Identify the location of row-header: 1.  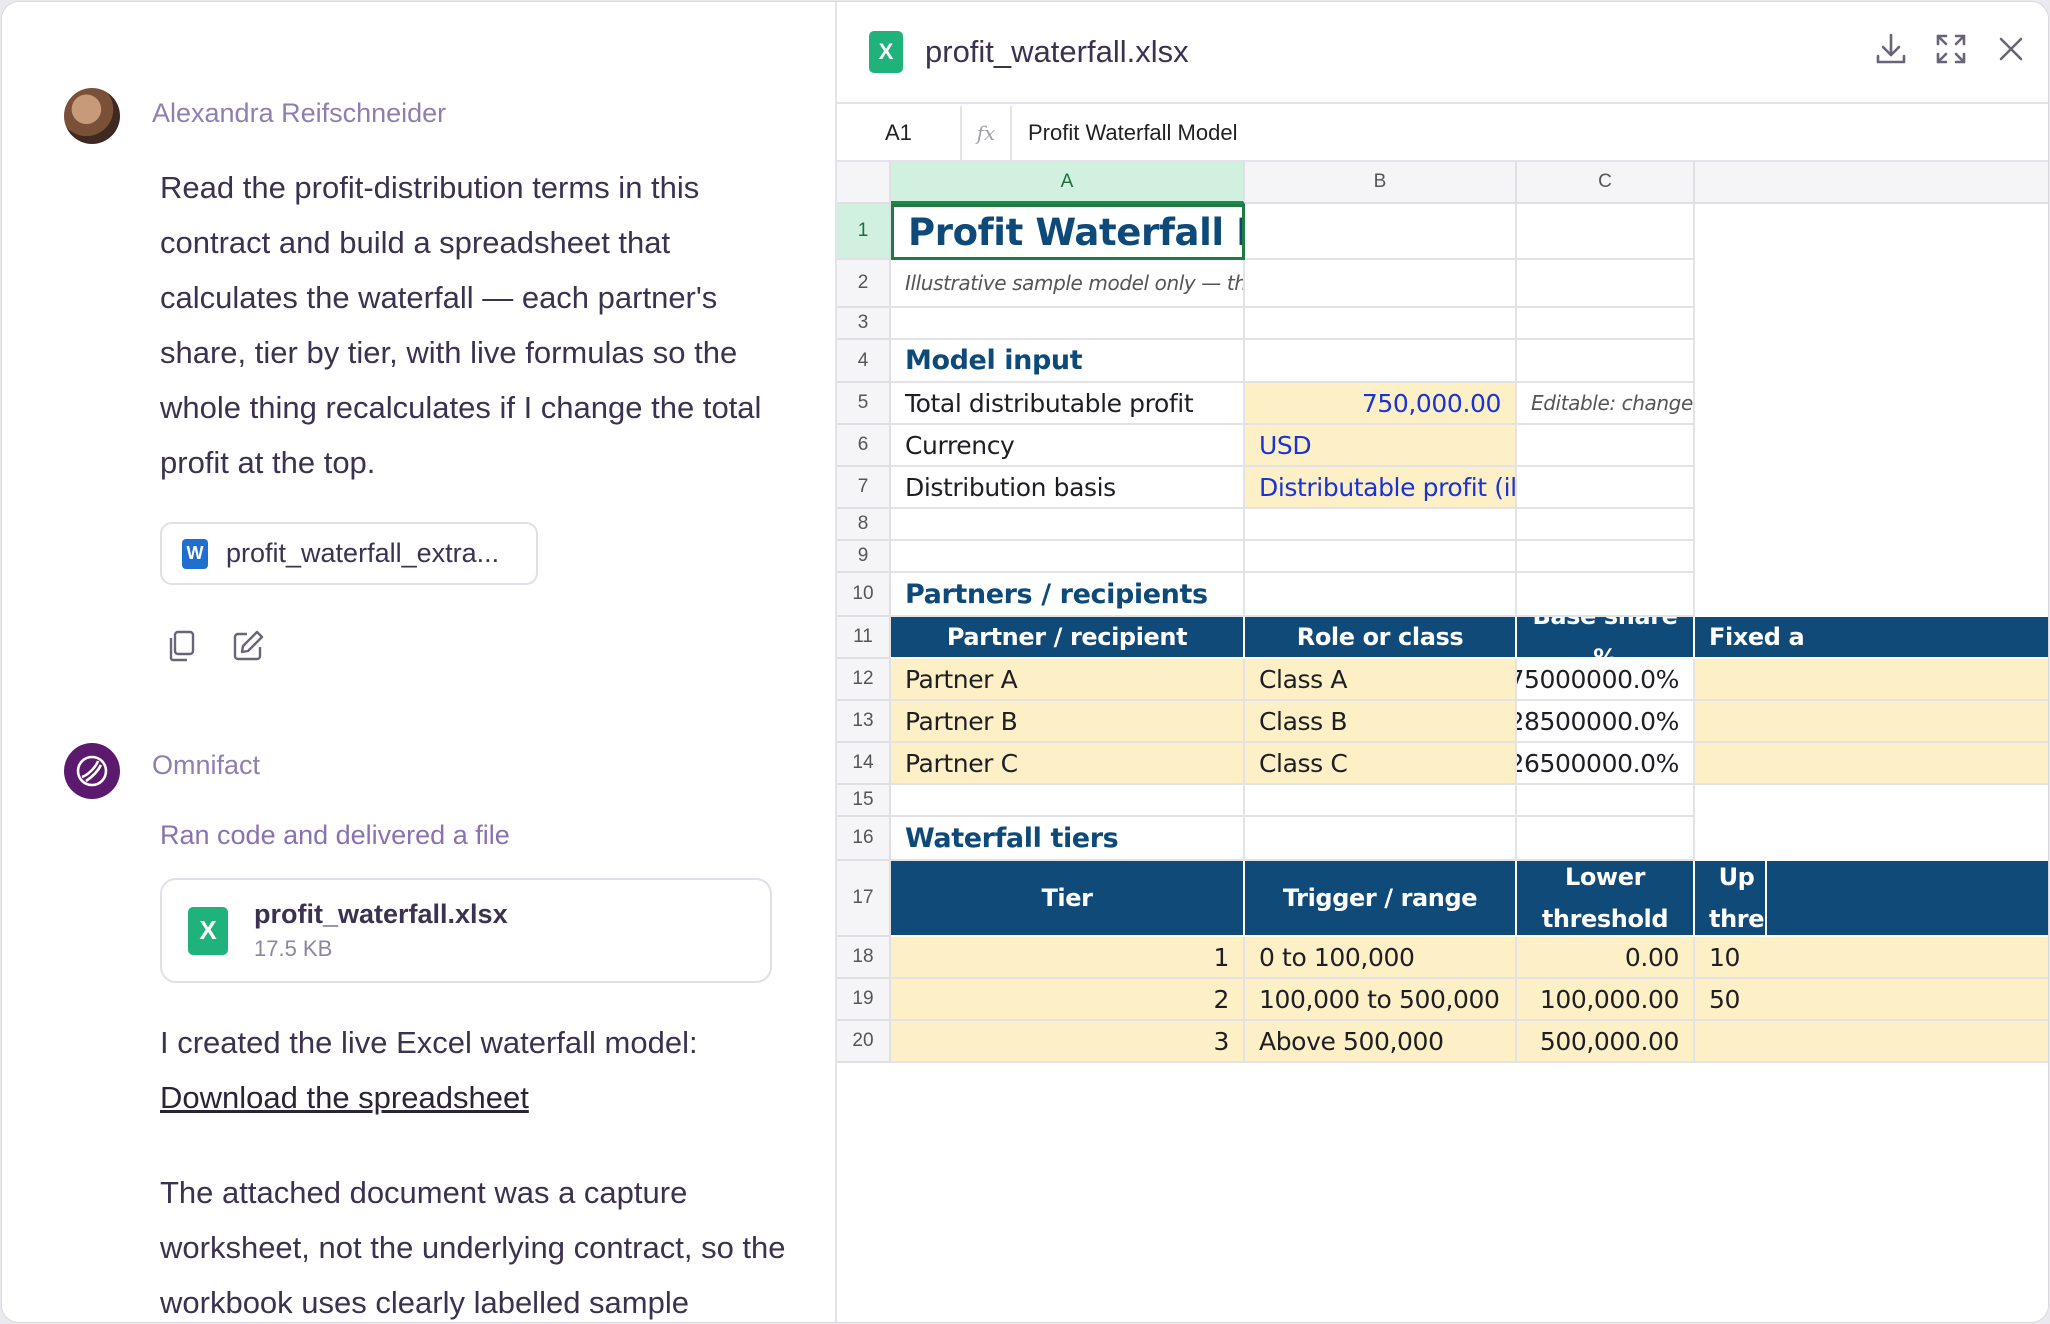
(864, 232).